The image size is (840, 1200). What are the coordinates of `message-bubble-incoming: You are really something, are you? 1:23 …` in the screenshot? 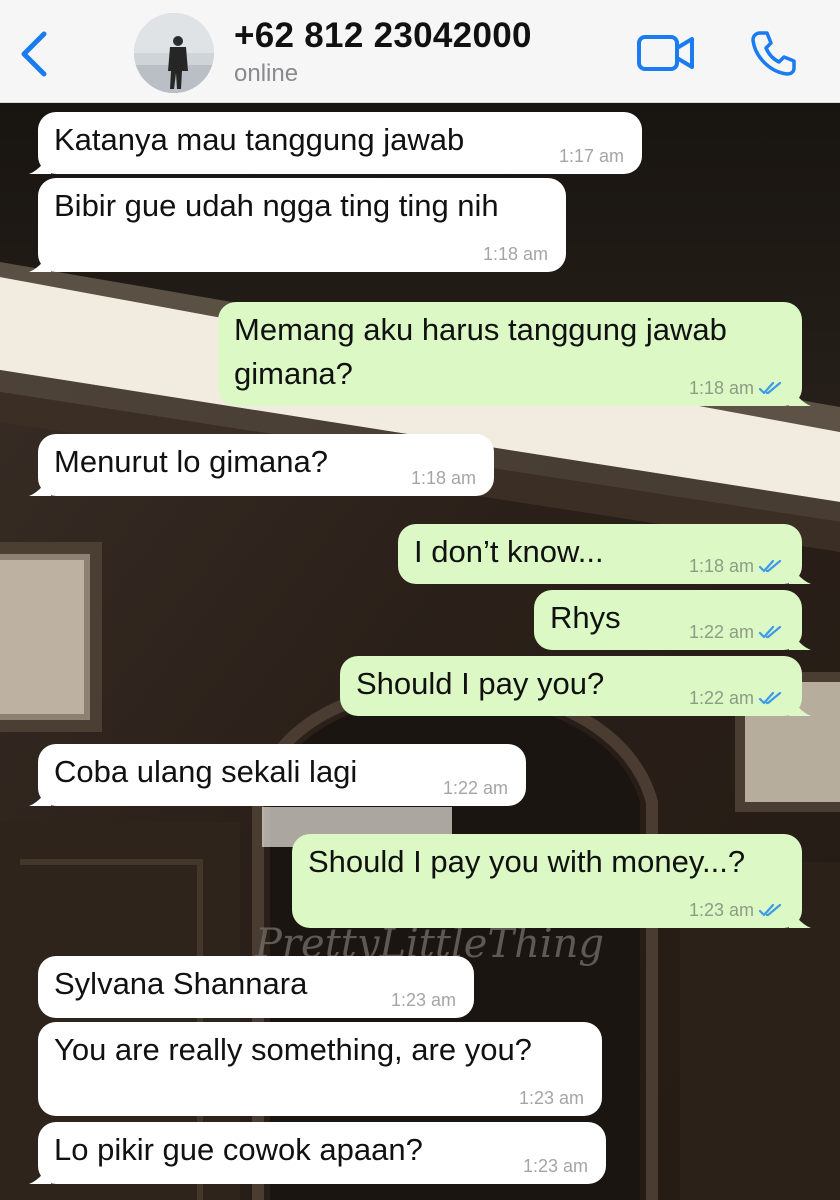 It's located at (320, 1069).